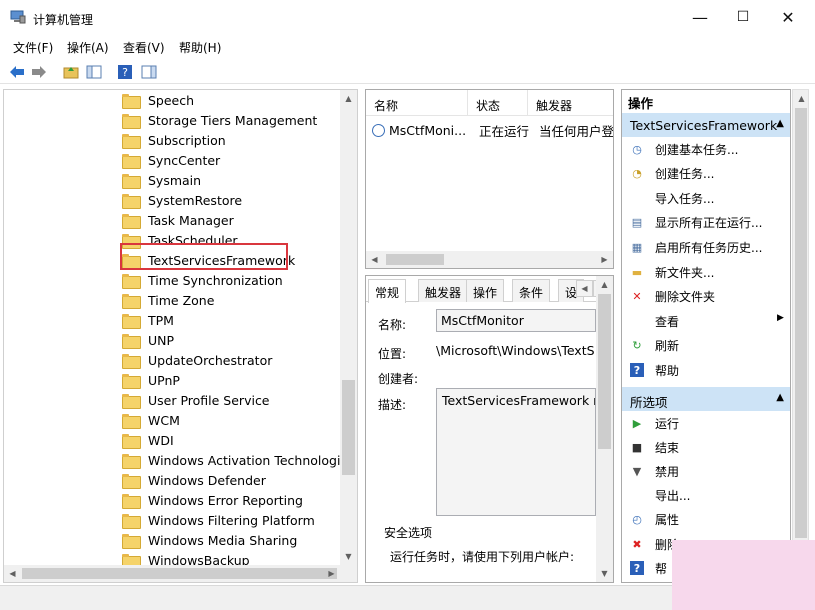 This screenshot has height=610, width=815. I want to click on action-item: ◴ 属性, so click(654, 520).